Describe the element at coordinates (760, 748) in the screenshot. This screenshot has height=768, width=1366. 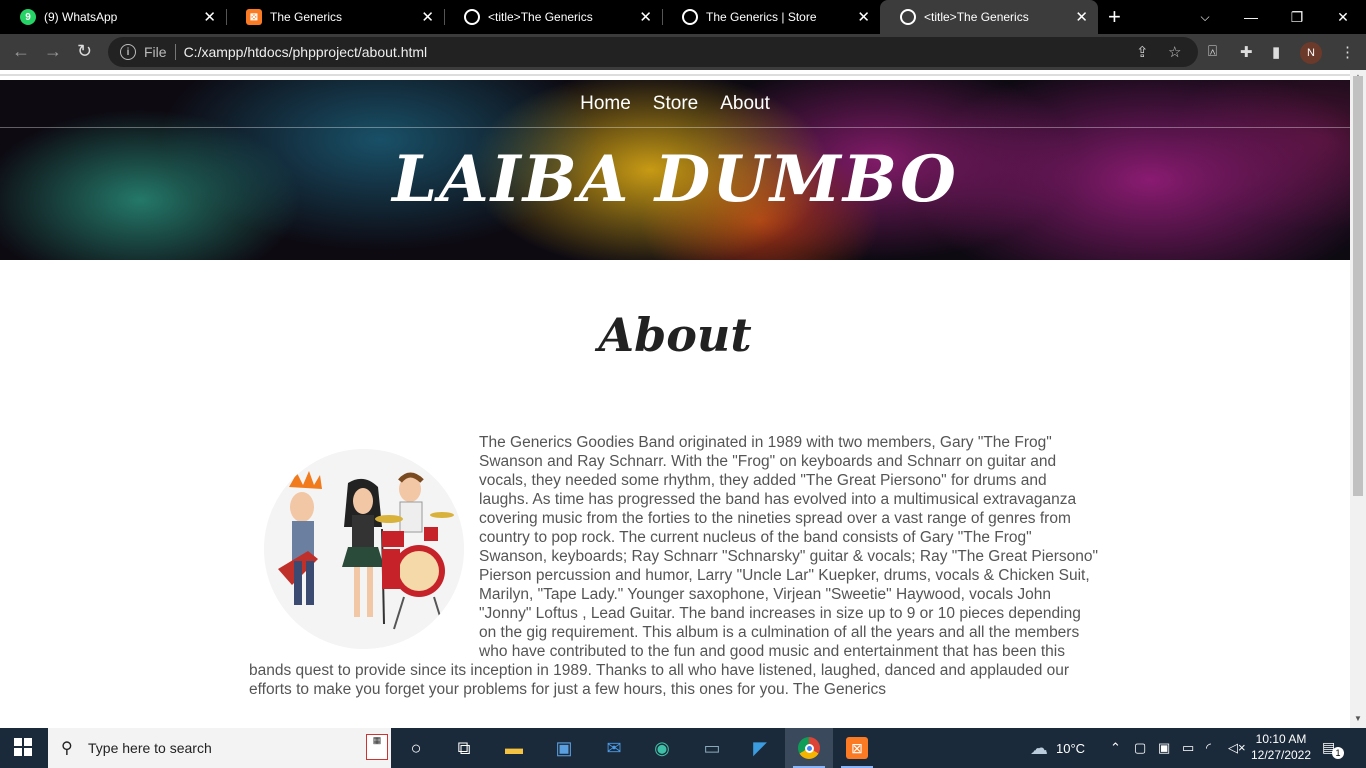
I see `vscode-icon: ◤` at that location.